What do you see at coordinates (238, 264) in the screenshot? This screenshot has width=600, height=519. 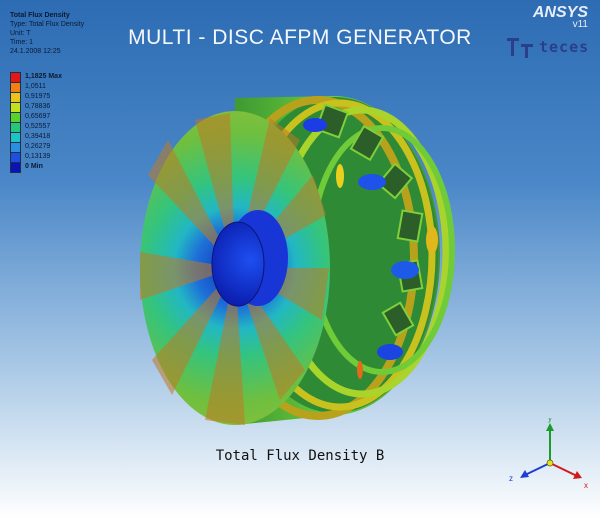 I see `shaft-face` at bounding box center [238, 264].